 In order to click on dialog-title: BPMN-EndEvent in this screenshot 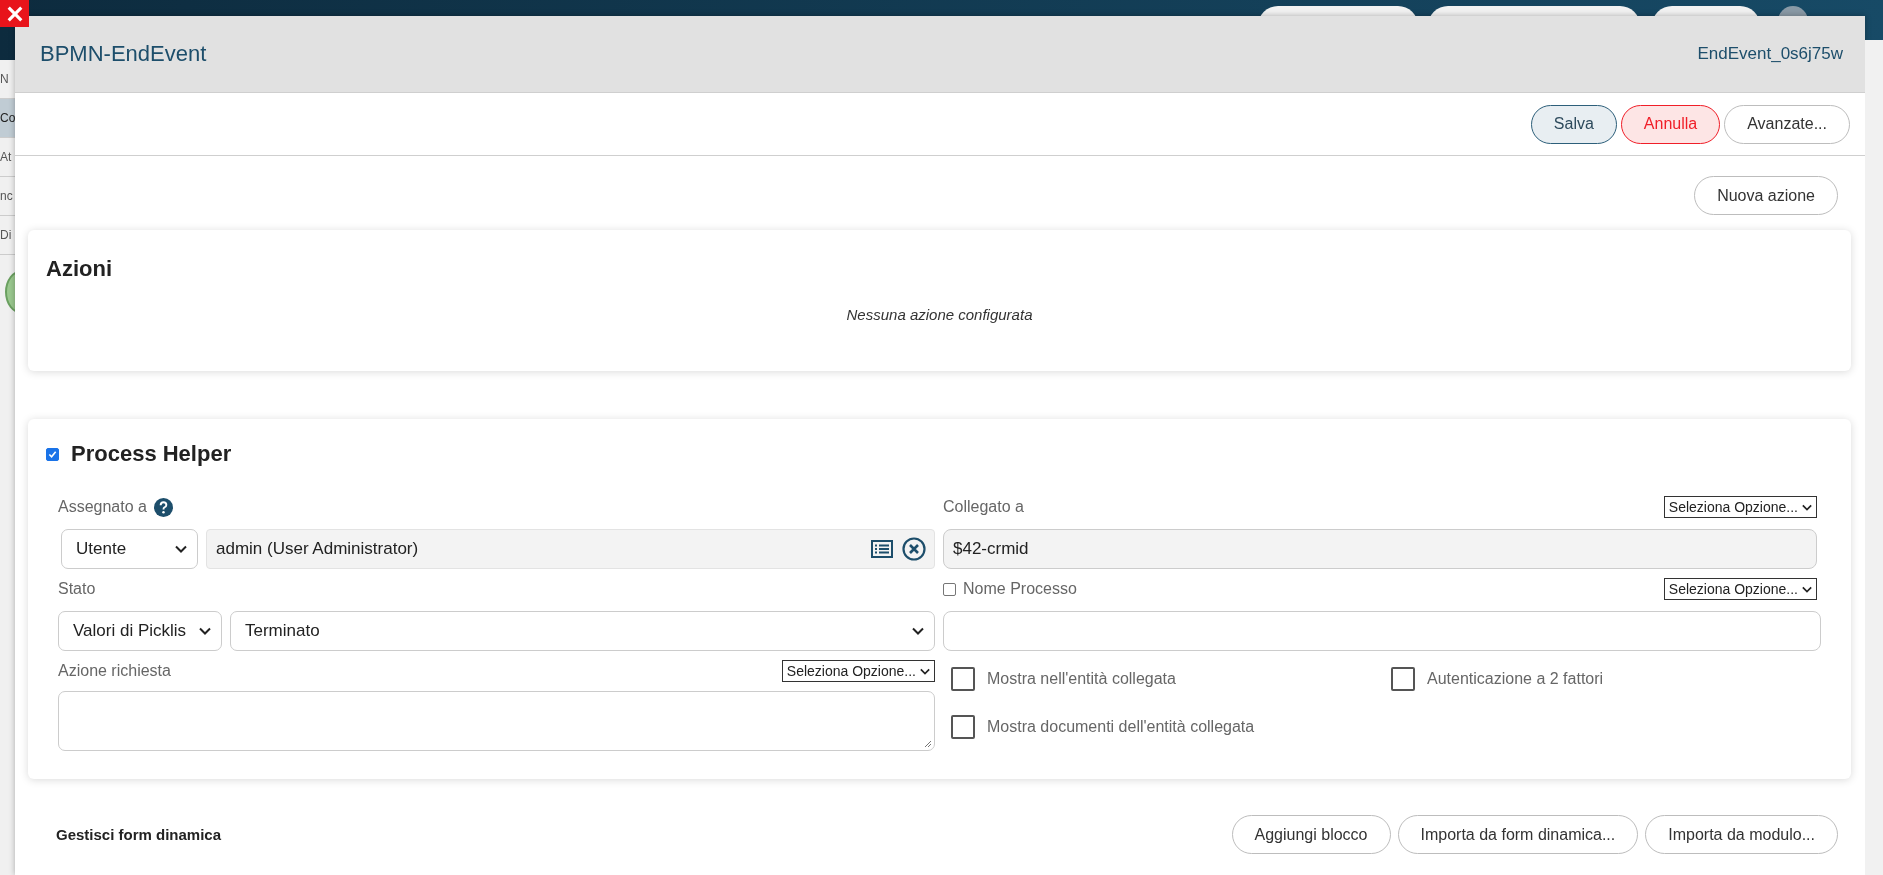, I will do `click(123, 54)`.